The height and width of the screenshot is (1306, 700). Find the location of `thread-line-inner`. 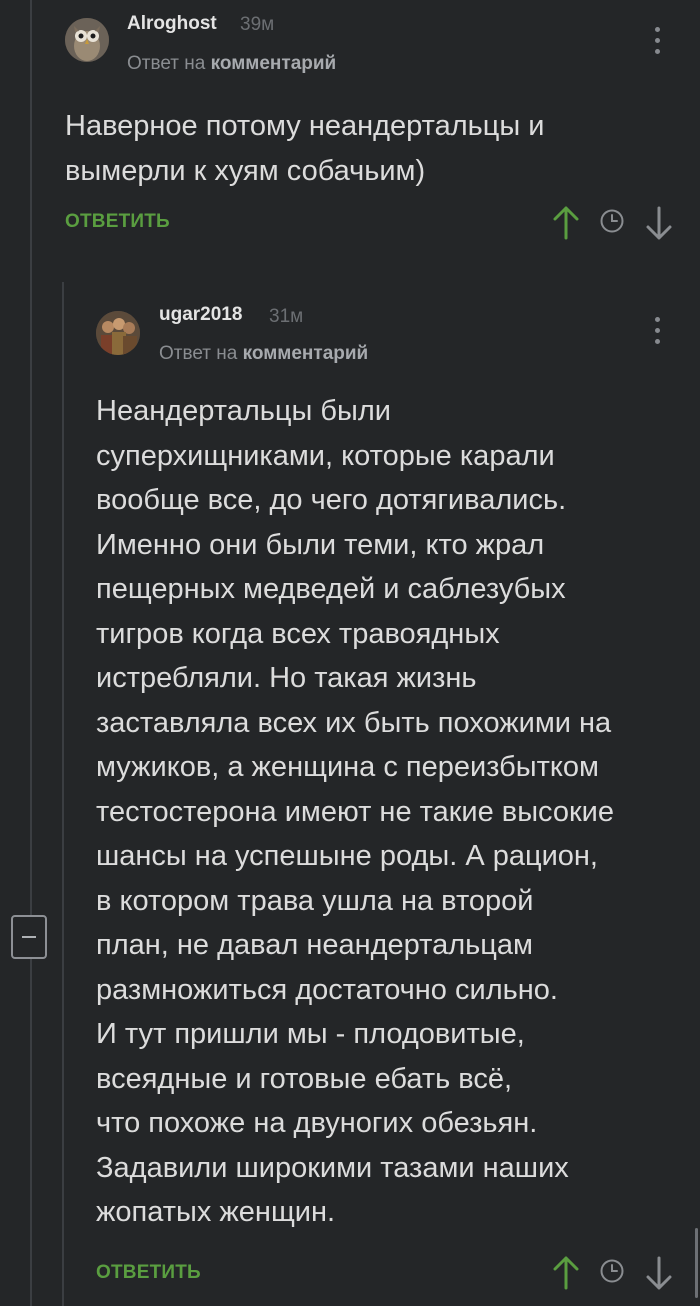

thread-line-inner is located at coordinates (63, 794).